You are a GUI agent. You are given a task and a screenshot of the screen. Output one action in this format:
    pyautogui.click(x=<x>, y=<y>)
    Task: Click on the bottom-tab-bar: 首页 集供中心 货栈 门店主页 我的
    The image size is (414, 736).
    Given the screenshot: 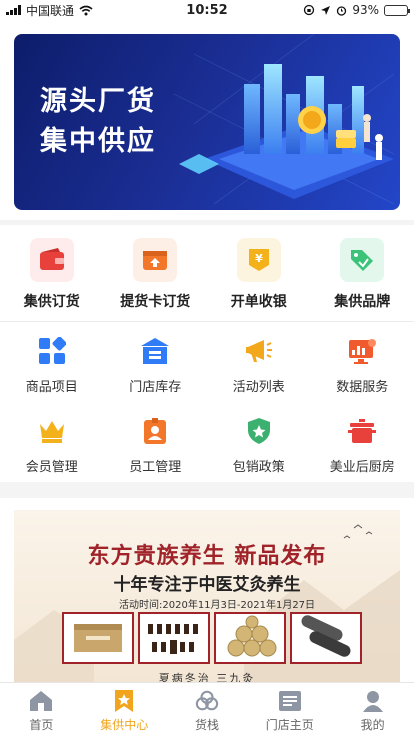 What is the action you would take?
    pyautogui.click(x=207, y=709)
    